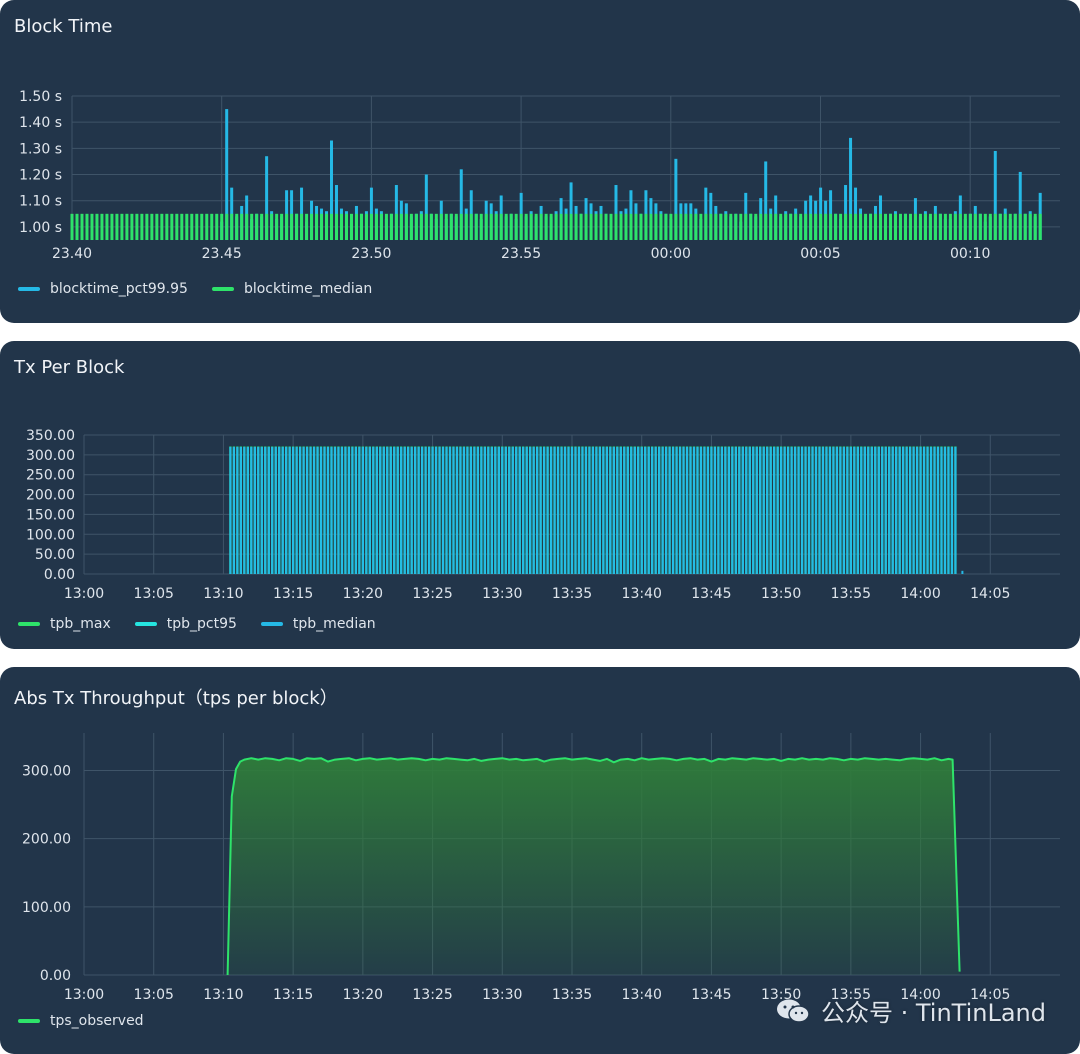  Describe the element at coordinates (308, 289) in the screenshot. I see `legend-label: blocktime_median` at that location.